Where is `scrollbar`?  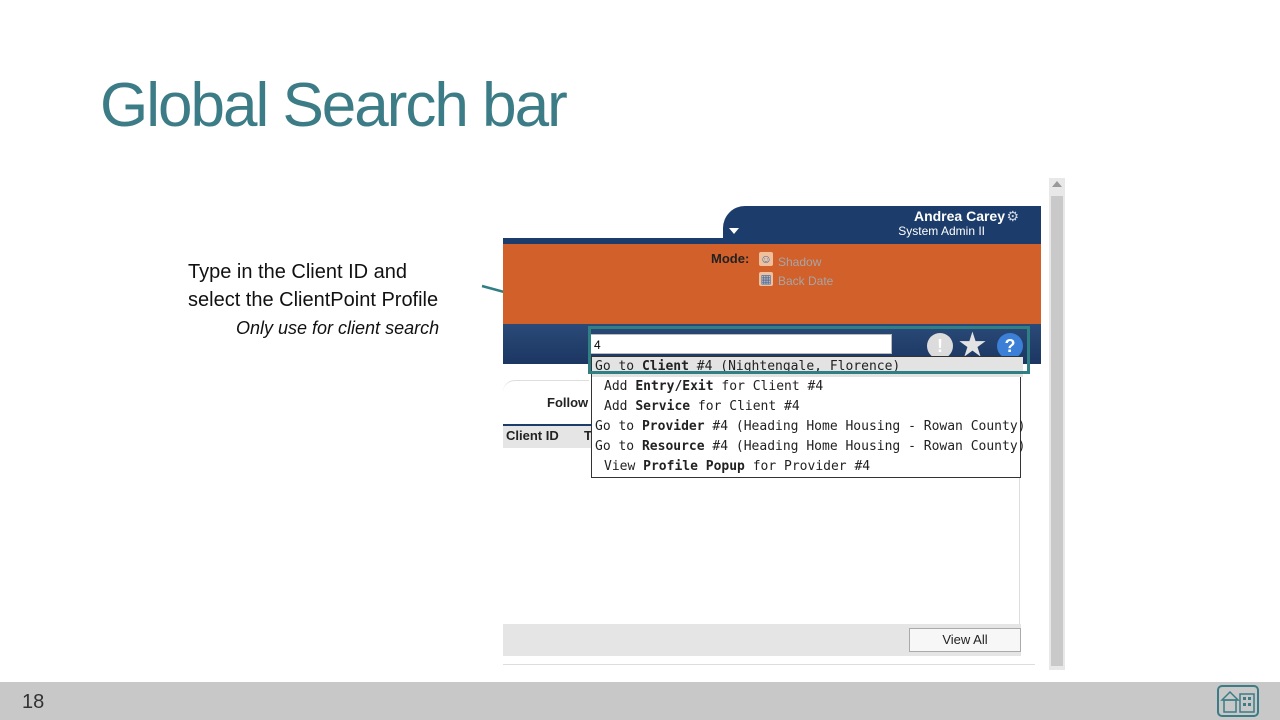 scrollbar is located at coordinates (1057, 424).